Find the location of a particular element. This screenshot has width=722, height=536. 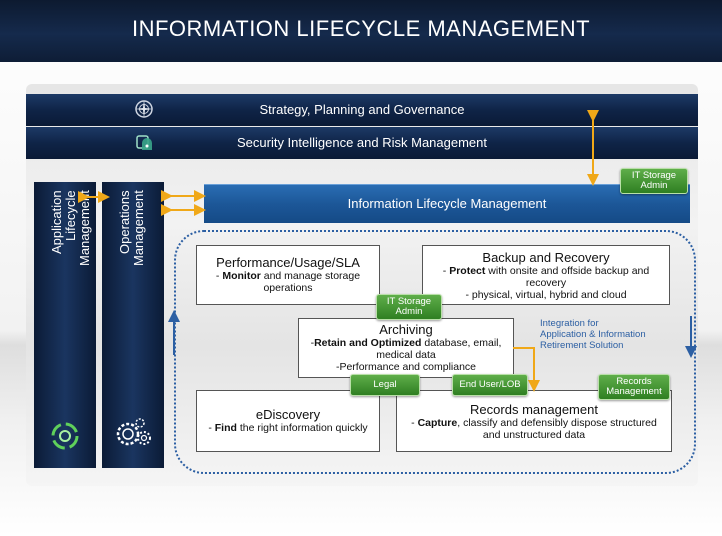

tag-records-line2: Management is located at coordinates (634, 391).